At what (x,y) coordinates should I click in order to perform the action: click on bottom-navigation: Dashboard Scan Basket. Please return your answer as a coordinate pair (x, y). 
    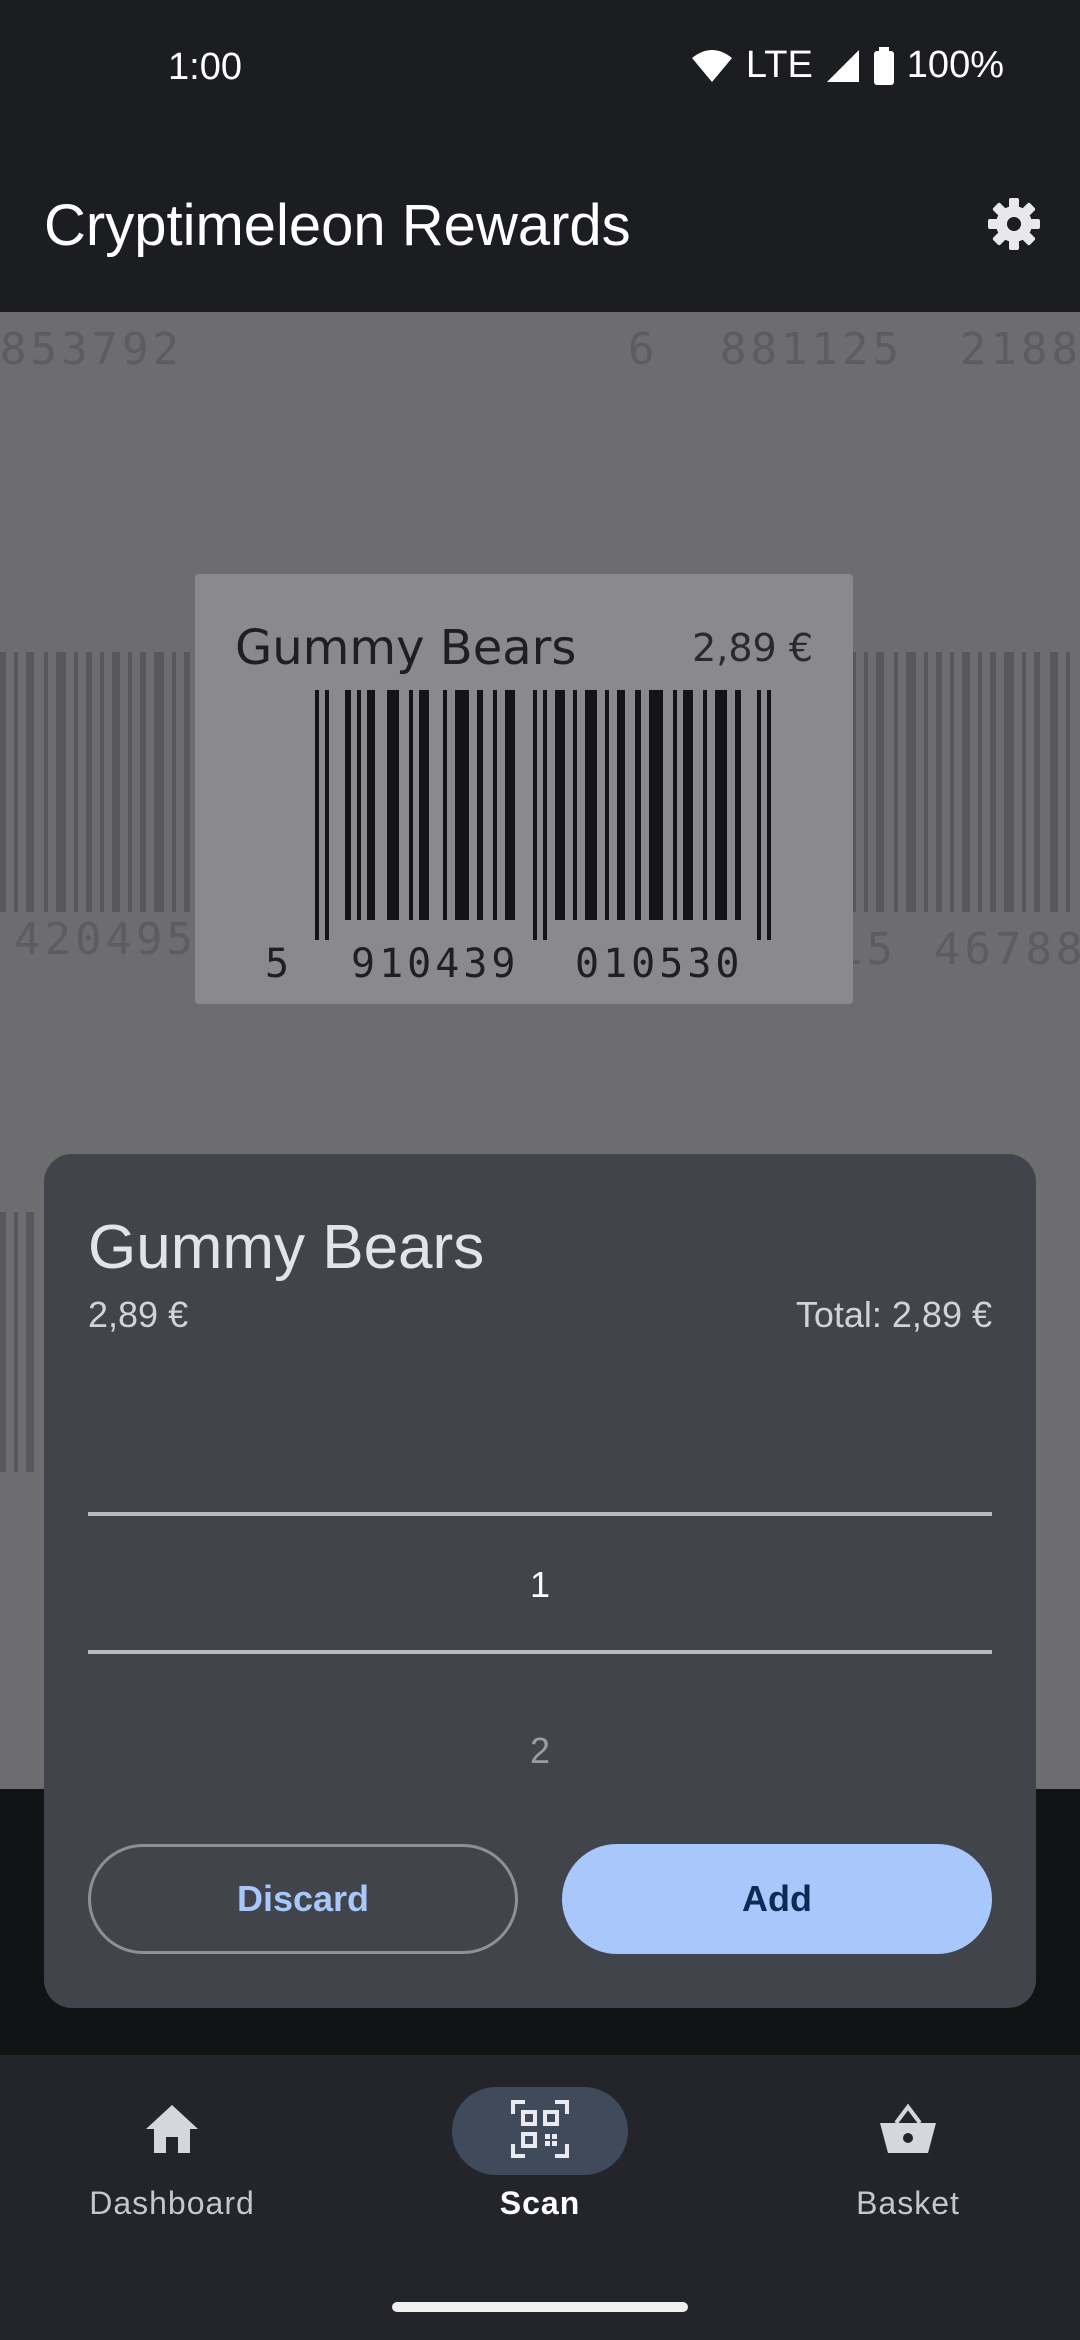
    Looking at the image, I should click on (540, 2197).